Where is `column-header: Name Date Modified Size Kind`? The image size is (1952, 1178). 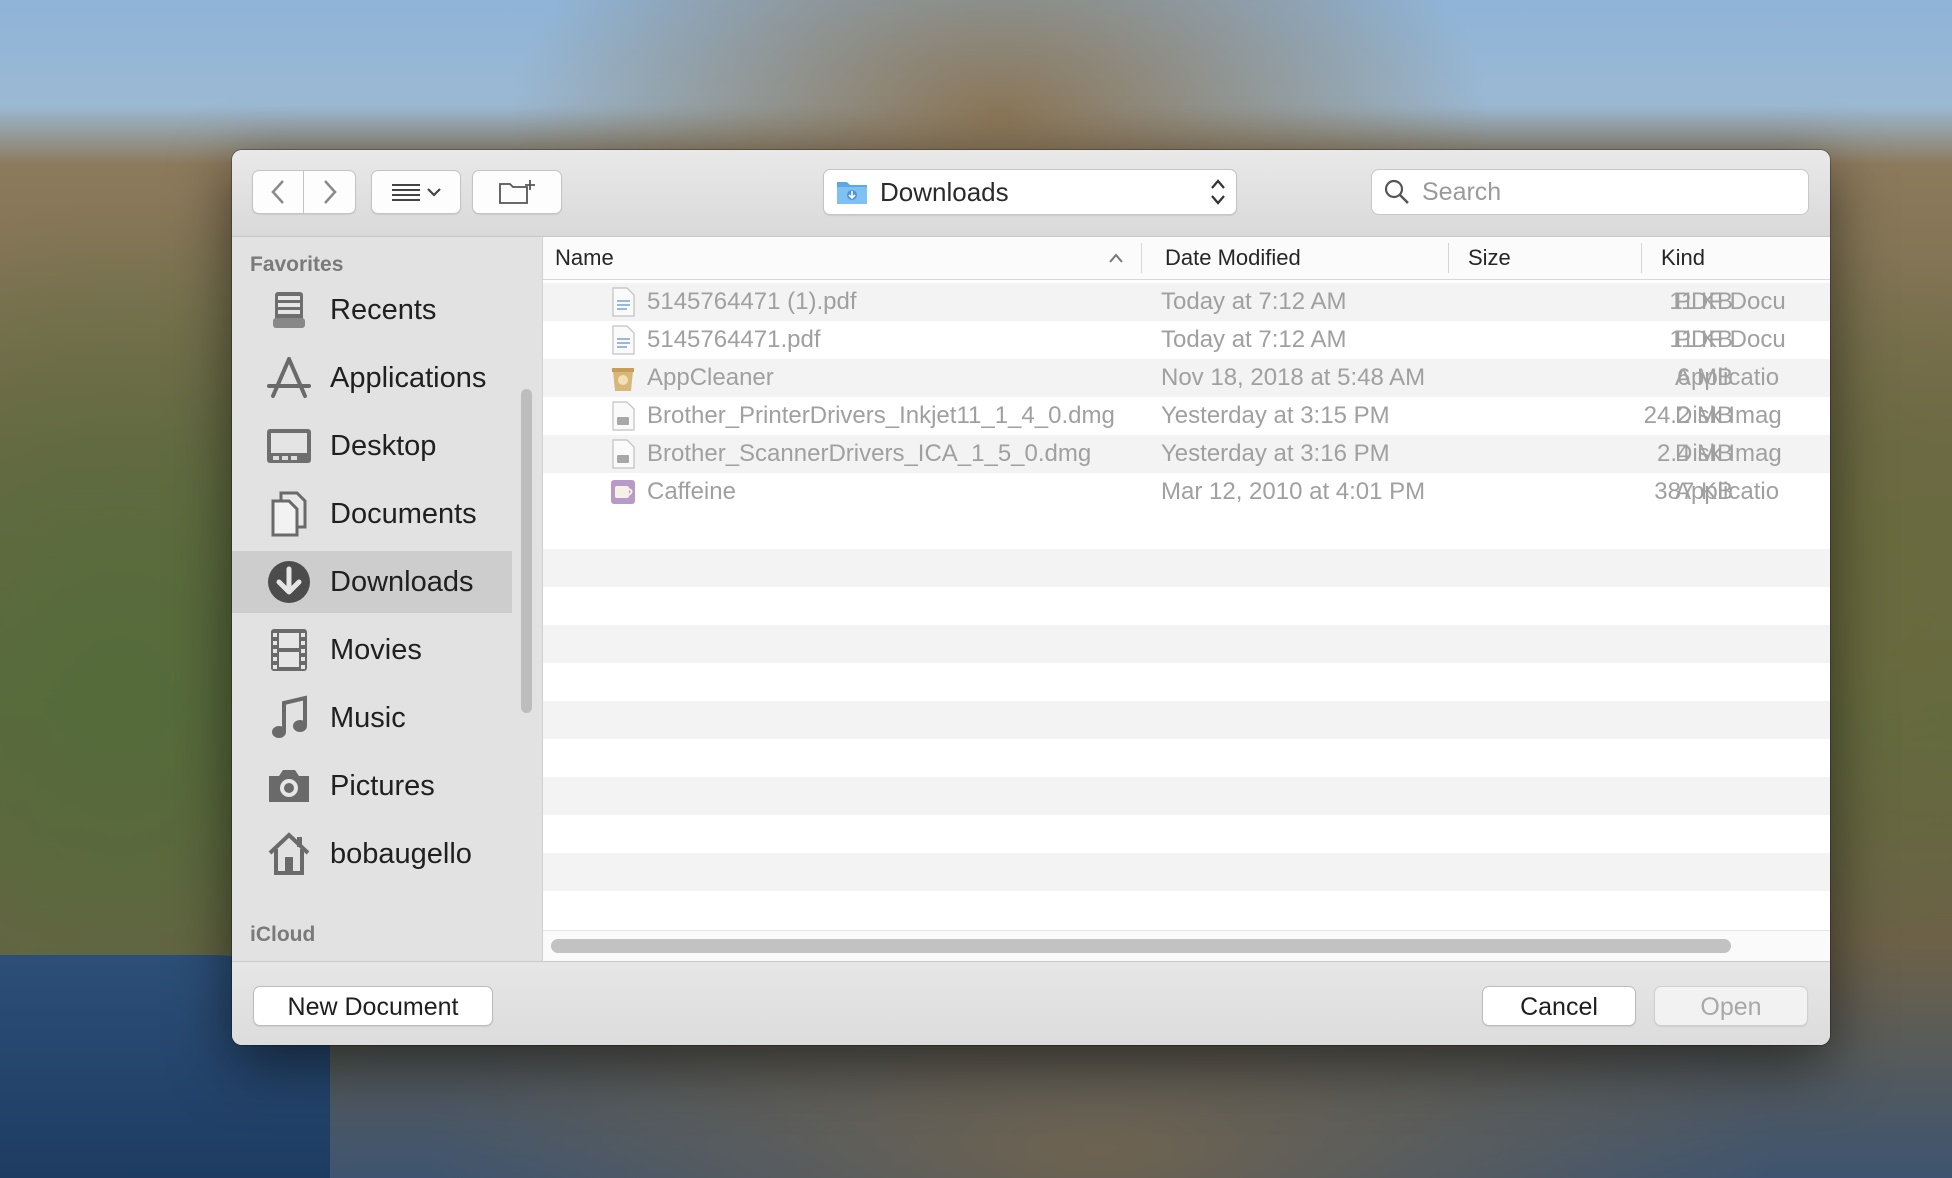
column-header: Name Date Modified Size Kind is located at coordinates (1186, 258).